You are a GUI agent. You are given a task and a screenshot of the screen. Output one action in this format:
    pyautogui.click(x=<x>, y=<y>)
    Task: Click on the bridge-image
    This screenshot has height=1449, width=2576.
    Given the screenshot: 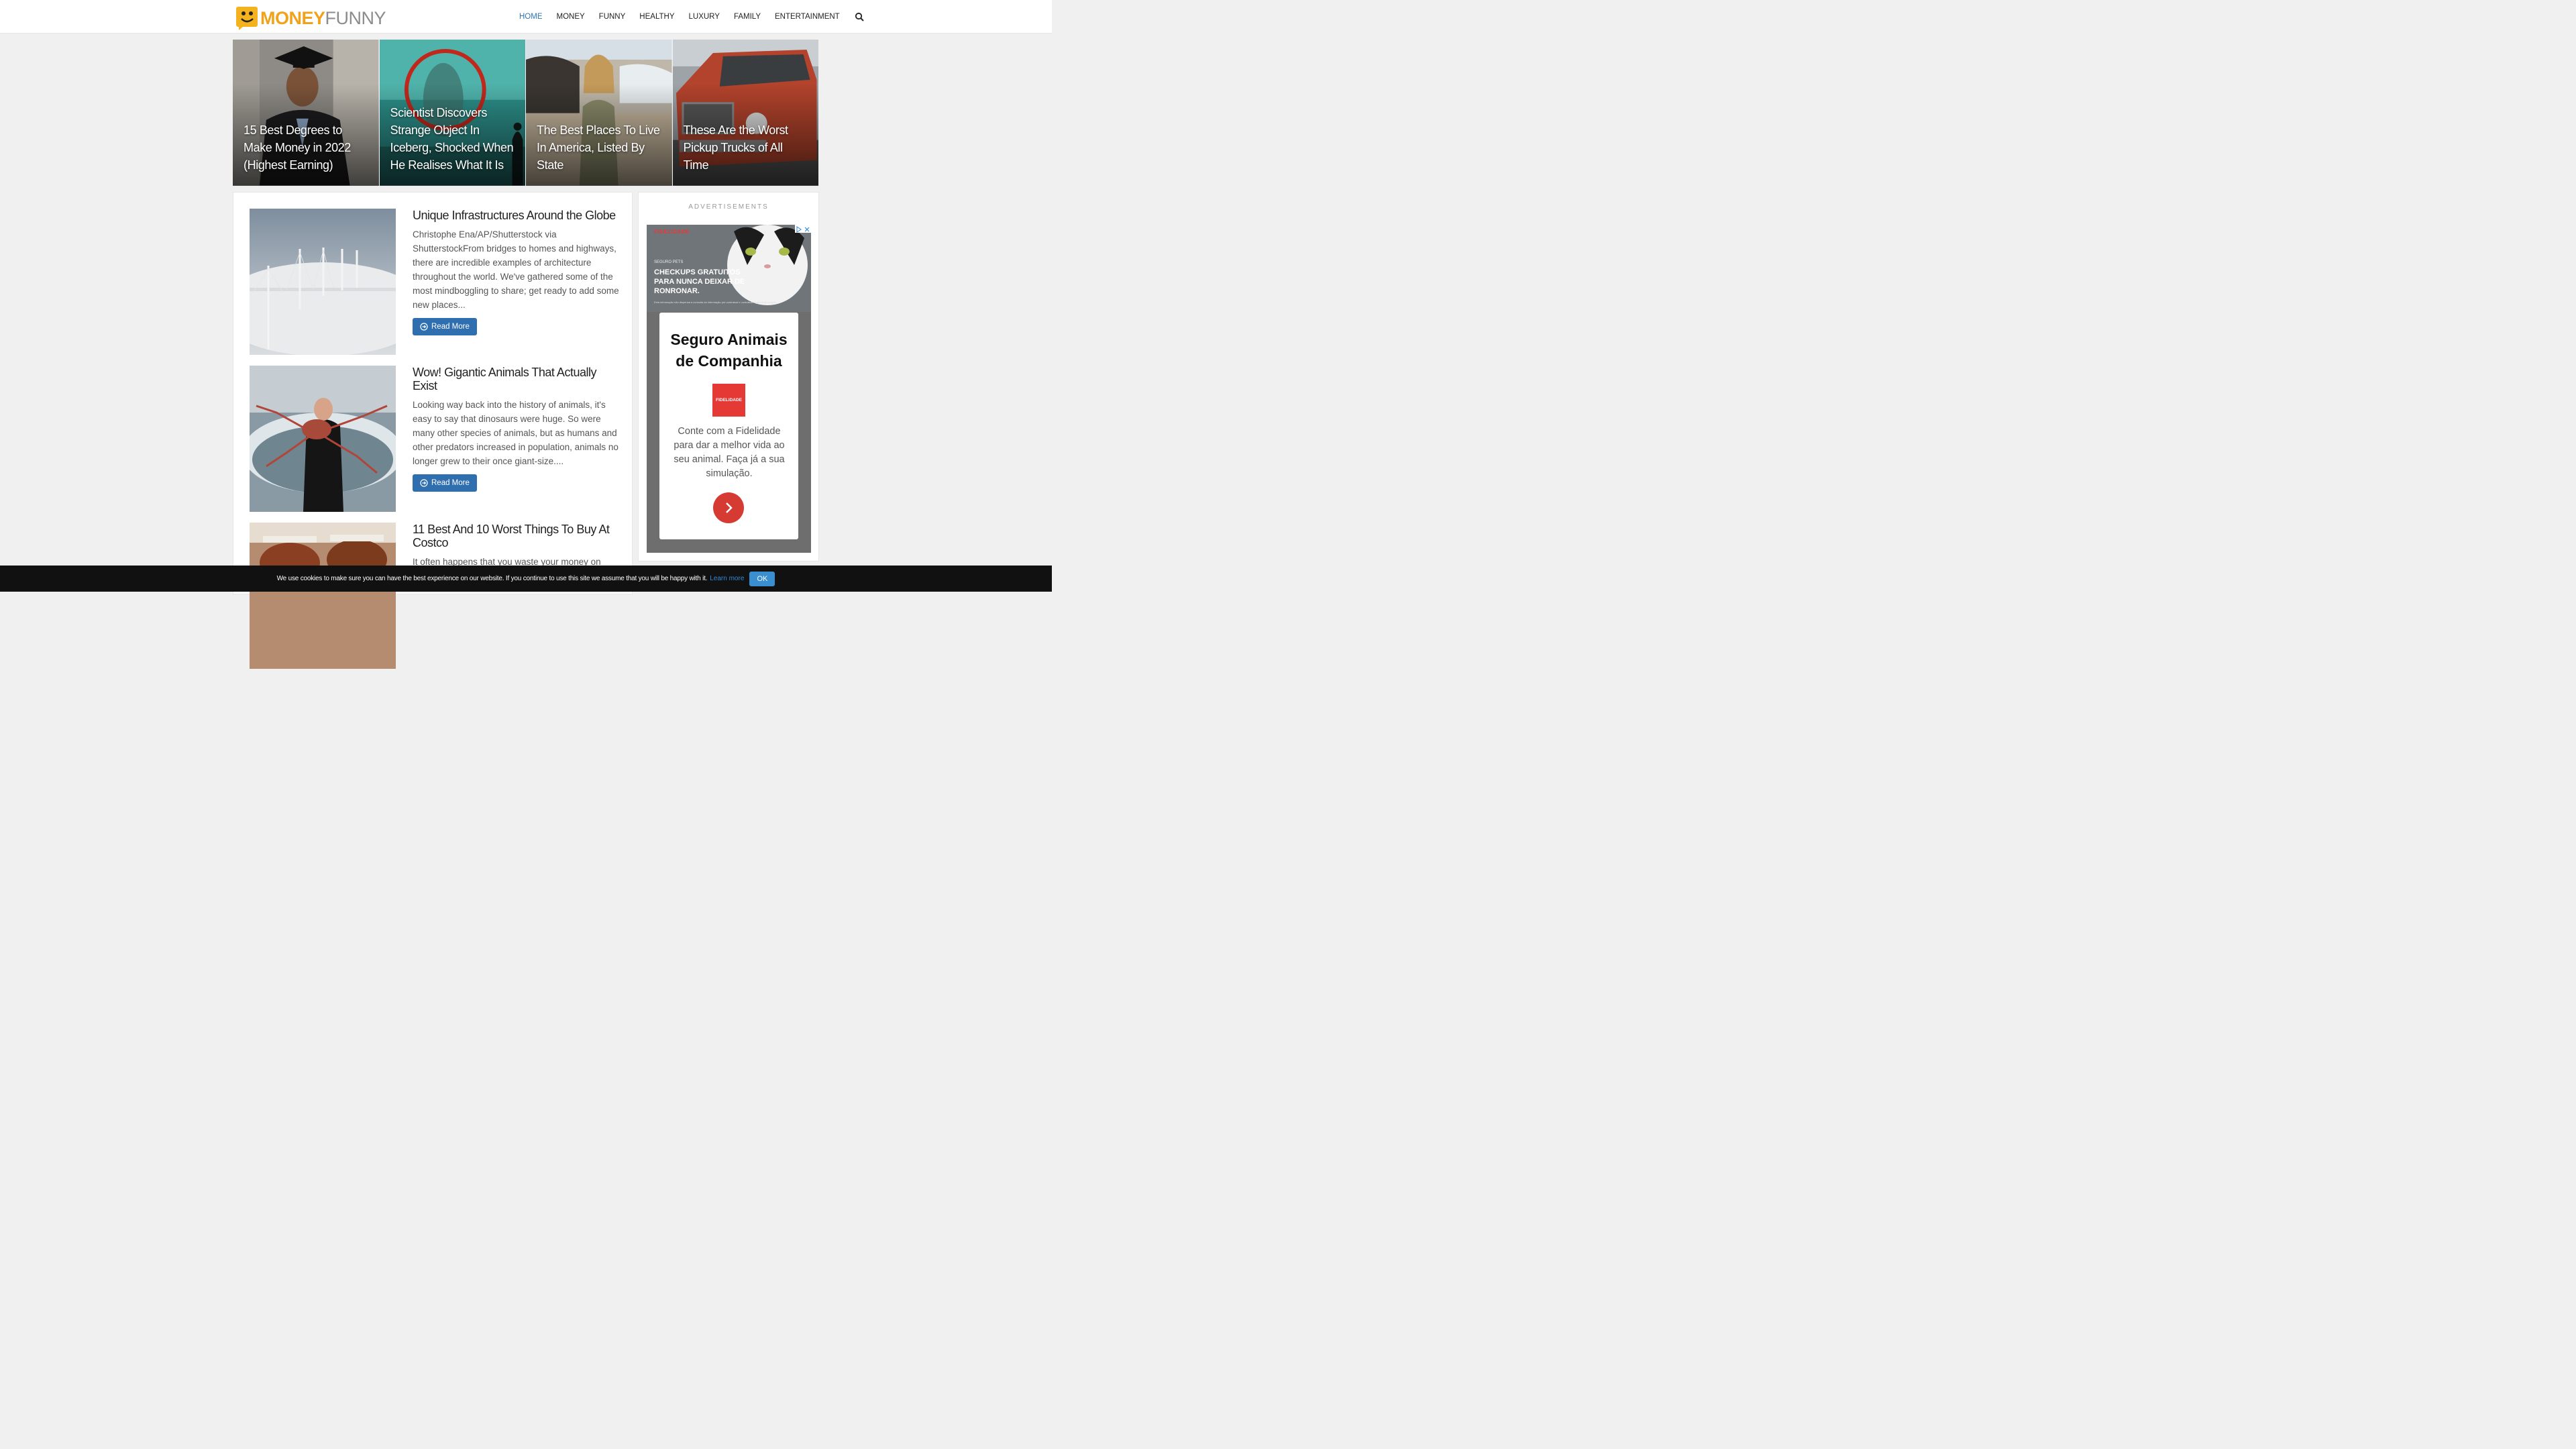 What is the action you would take?
    pyautogui.click(x=323, y=282)
    